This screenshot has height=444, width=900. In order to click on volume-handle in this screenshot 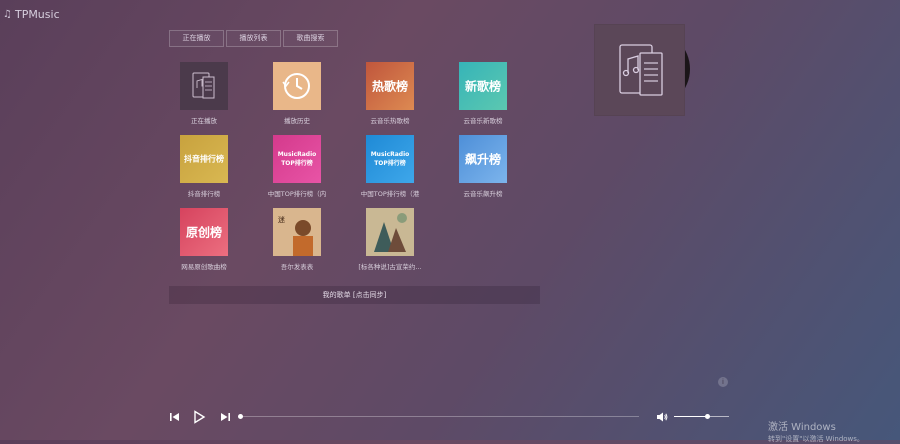, I will do `click(707, 416)`.